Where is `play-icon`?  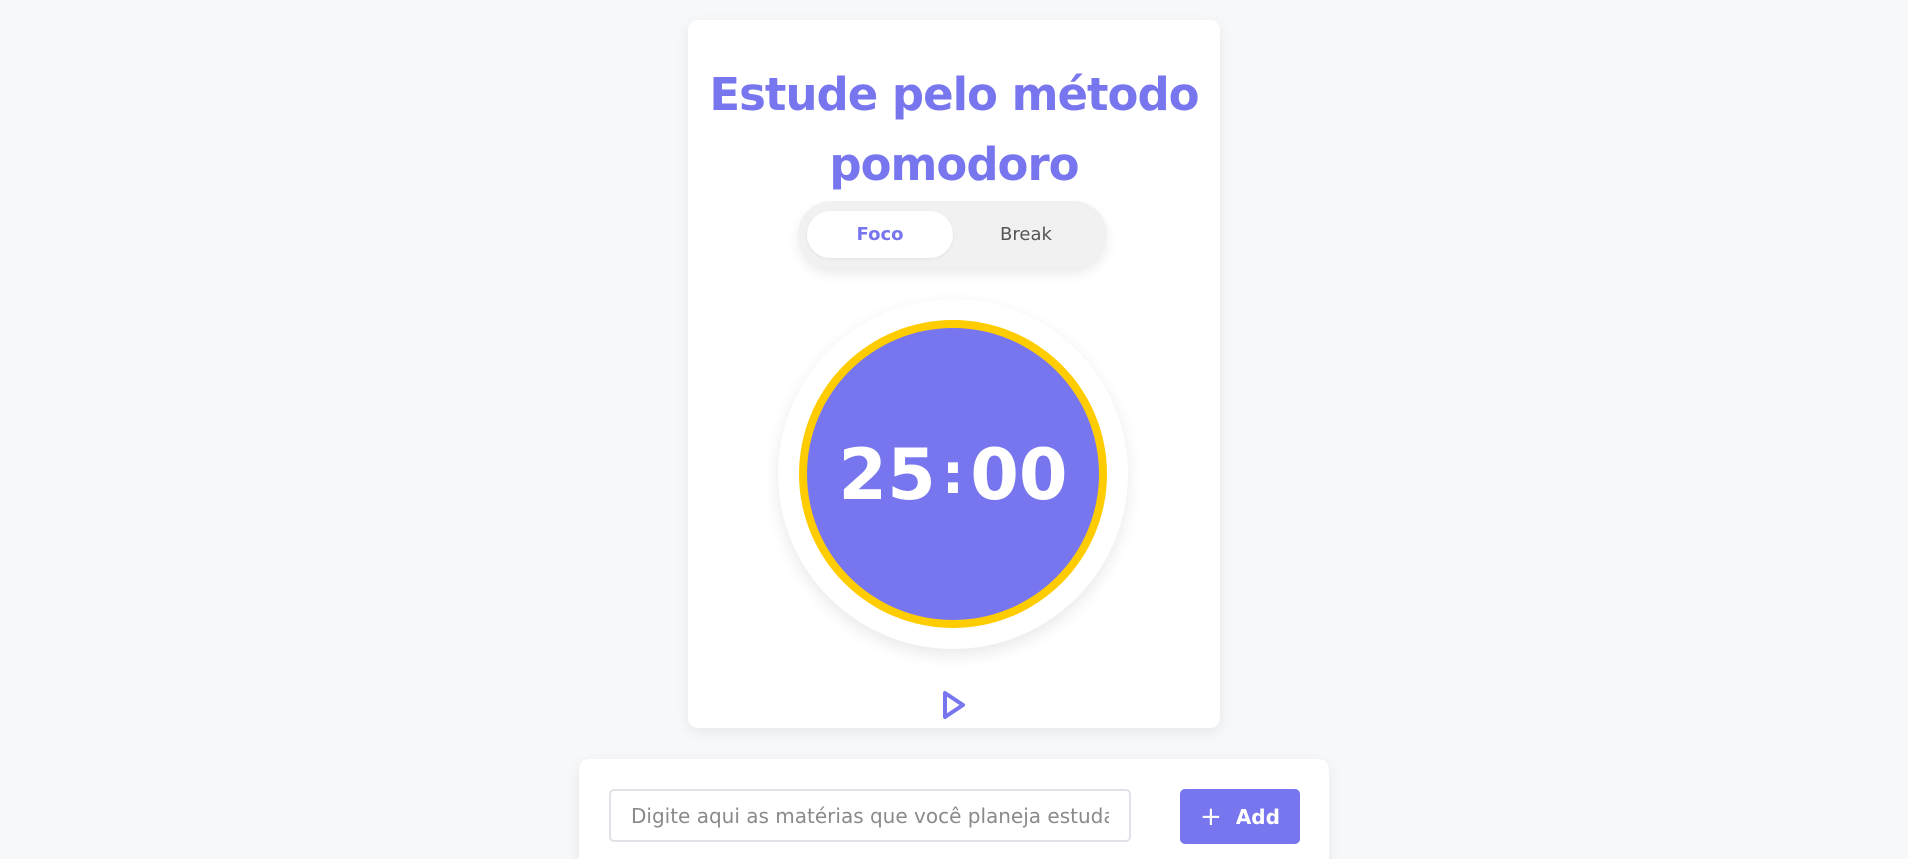
play-icon is located at coordinates (954, 705).